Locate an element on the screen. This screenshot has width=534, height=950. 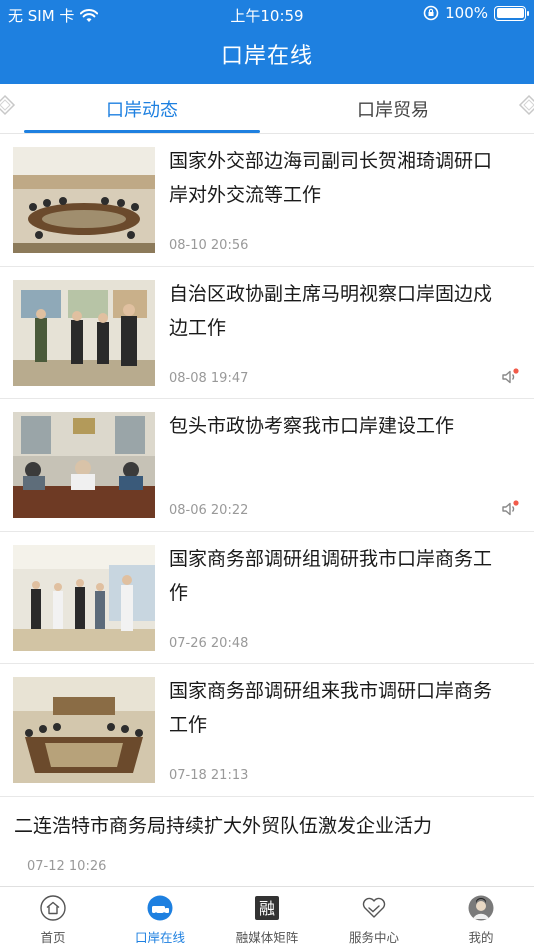
nav-label: 融媒体矩阵 is located at coordinates (267, 937).